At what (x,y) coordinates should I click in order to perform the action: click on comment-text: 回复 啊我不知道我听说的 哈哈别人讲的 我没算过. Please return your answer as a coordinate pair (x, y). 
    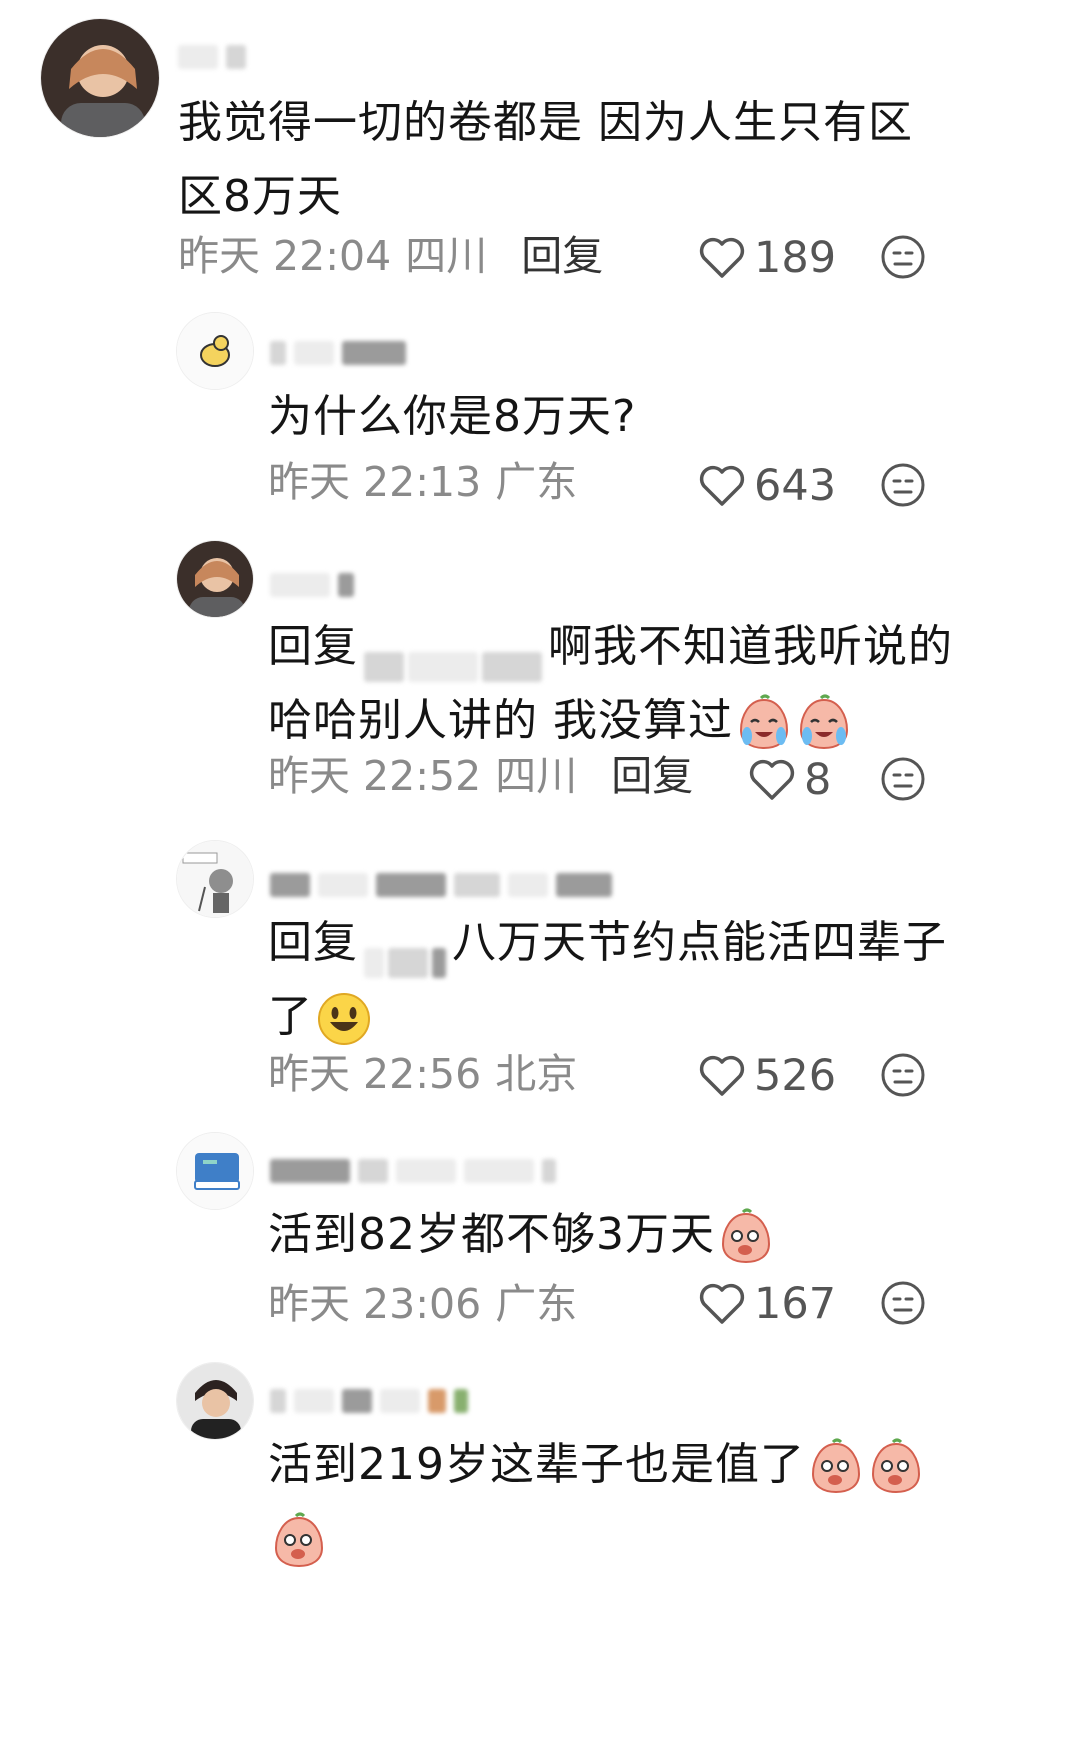
    Looking at the image, I should click on (613, 684).